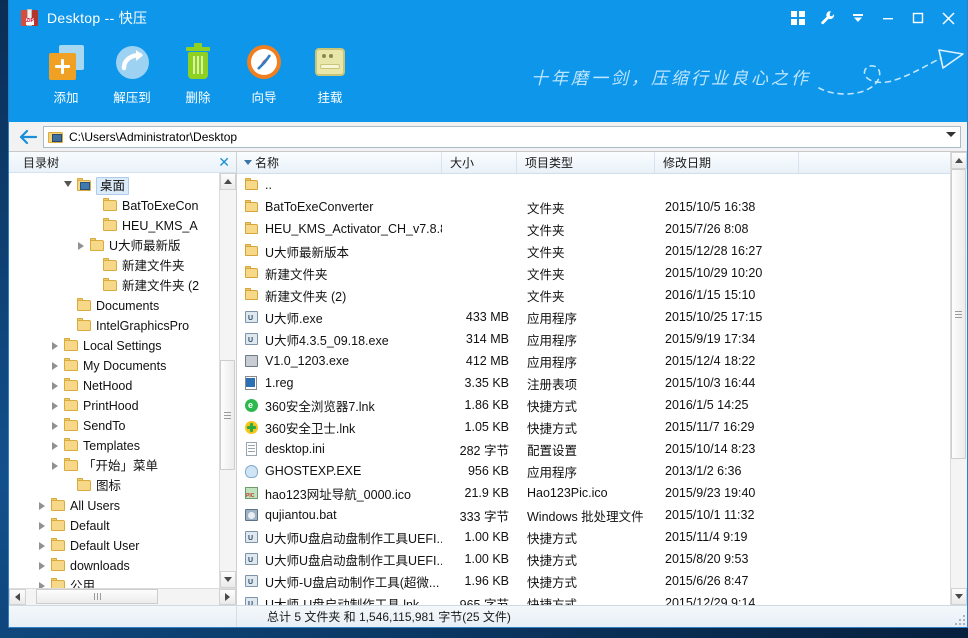  Describe the element at coordinates (593, 251) in the screenshot. I see `file-row: U大师最新版本 文件夹 2015/12/28 16:27` at that location.